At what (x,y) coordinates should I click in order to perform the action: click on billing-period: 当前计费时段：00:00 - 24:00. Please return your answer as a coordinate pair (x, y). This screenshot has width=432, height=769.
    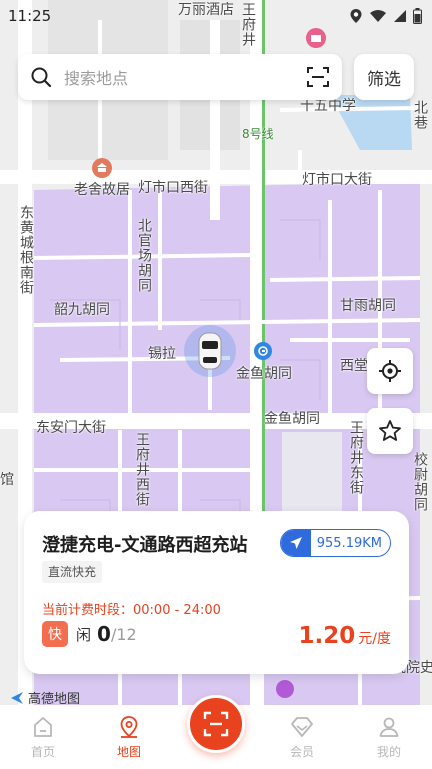
    Looking at the image, I should click on (131, 610).